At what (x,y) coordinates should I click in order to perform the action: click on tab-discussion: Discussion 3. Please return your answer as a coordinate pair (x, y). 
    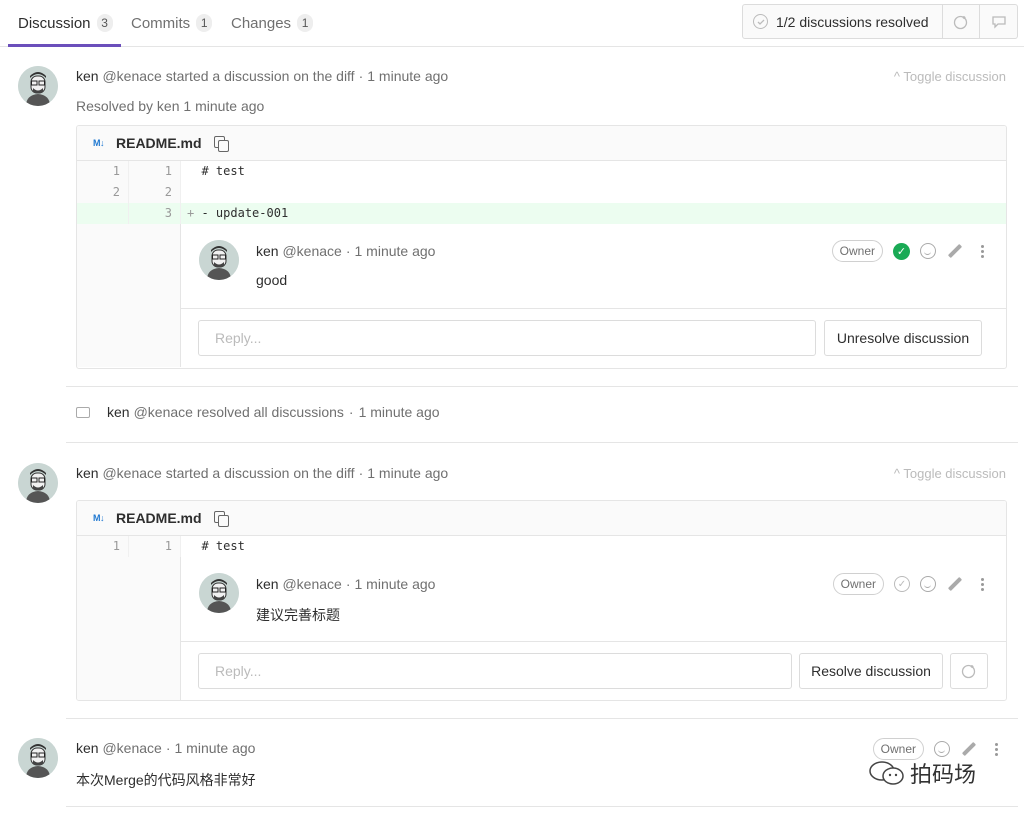
    Looking at the image, I should click on (65, 23).